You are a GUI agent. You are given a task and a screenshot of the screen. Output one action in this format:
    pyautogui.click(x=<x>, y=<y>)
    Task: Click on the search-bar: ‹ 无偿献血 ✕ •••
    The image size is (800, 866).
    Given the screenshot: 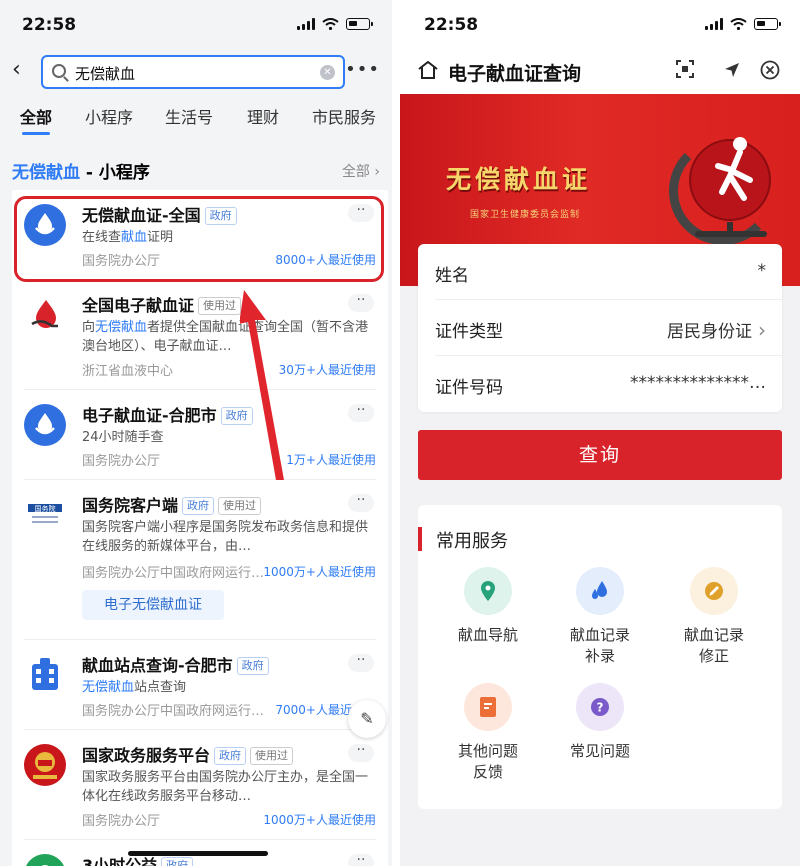 What is the action you would take?
    pyautogui.click(x=196, y=72)
    